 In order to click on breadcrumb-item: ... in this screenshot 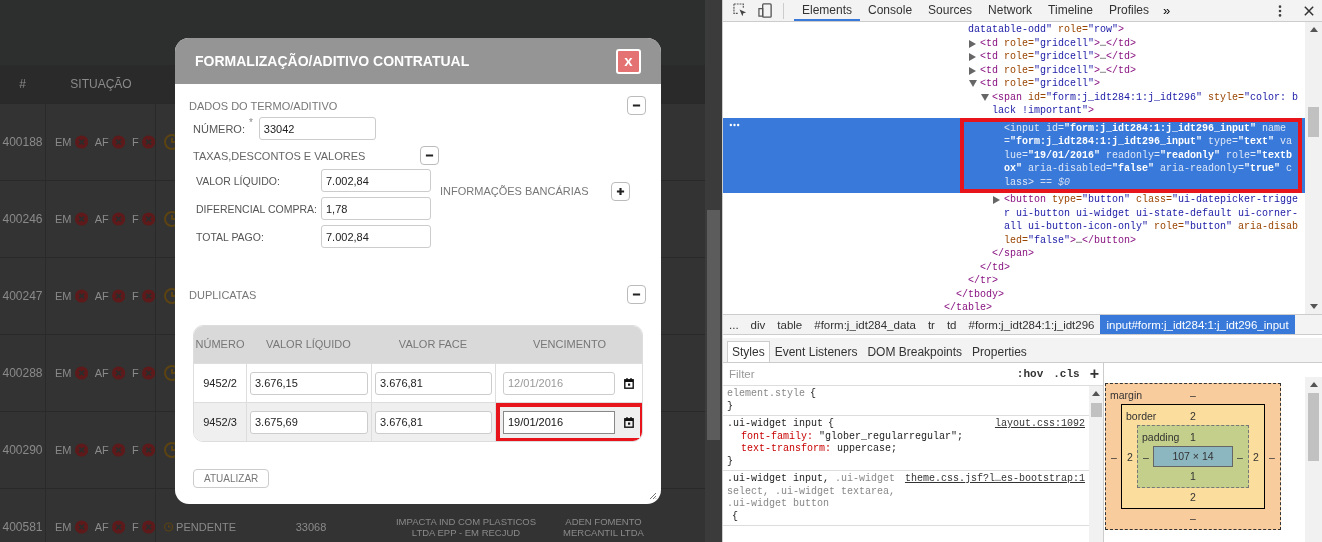, I will do `click(734, 324)`.